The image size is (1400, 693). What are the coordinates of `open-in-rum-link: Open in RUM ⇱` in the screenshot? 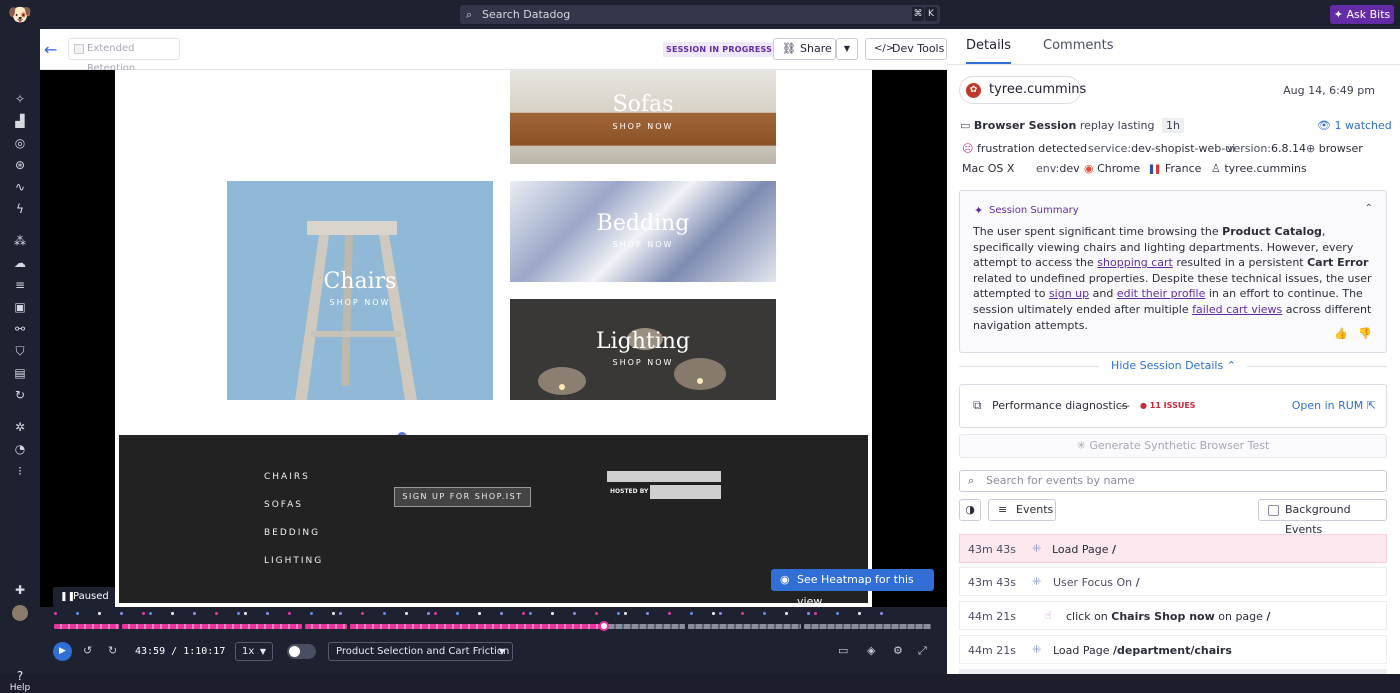 It's located at (1334, 405).